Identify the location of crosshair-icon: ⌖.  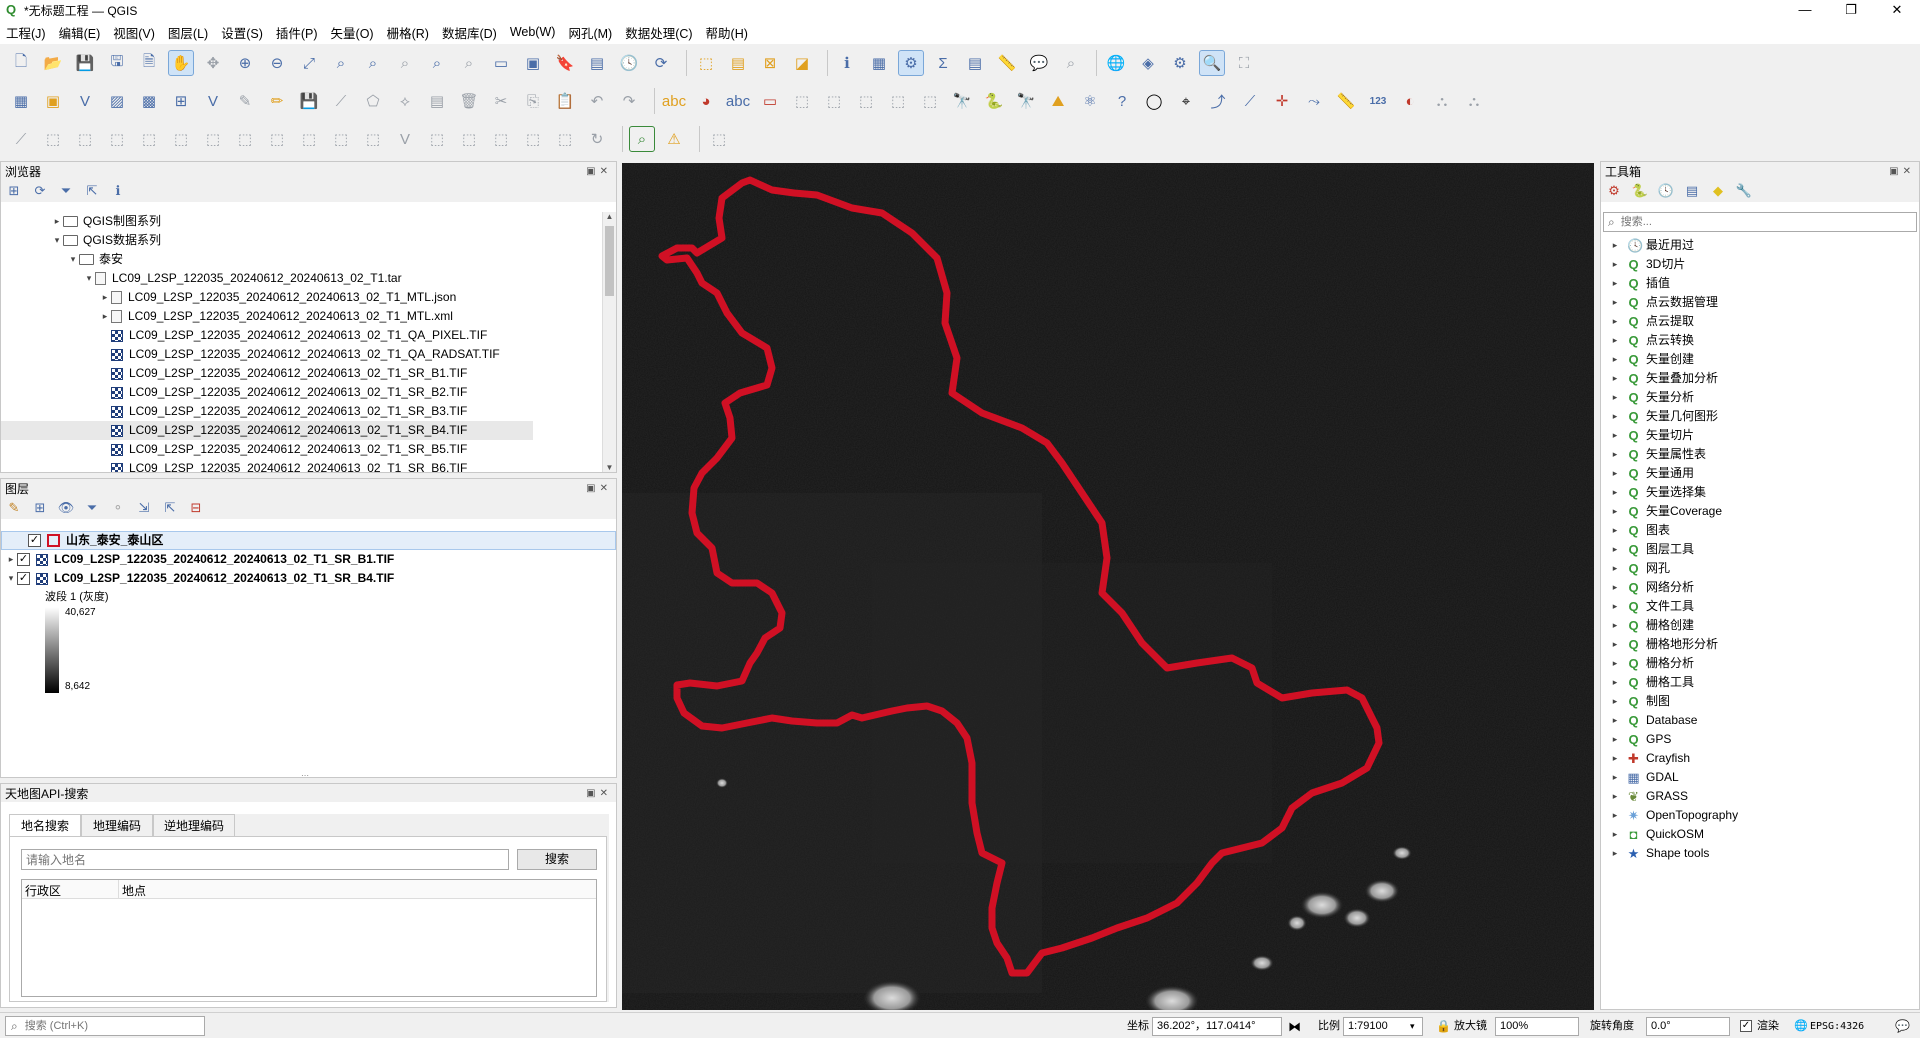
(1186, 101).